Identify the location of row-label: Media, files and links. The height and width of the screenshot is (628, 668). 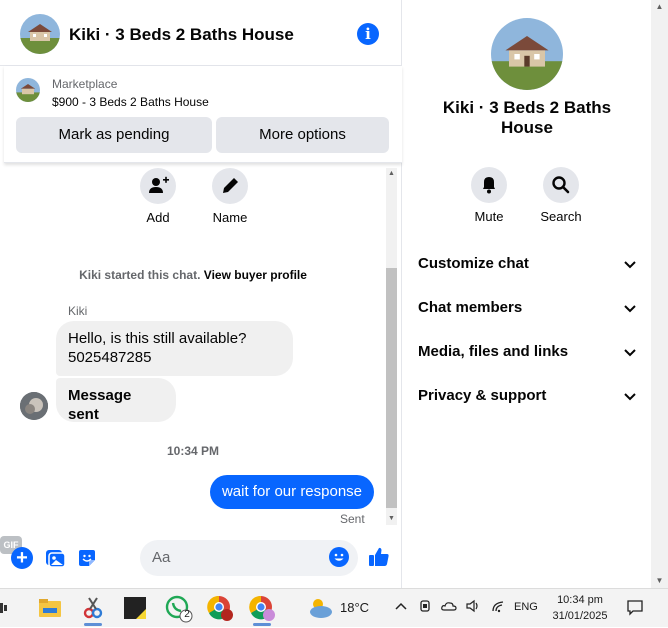
(493, 351).